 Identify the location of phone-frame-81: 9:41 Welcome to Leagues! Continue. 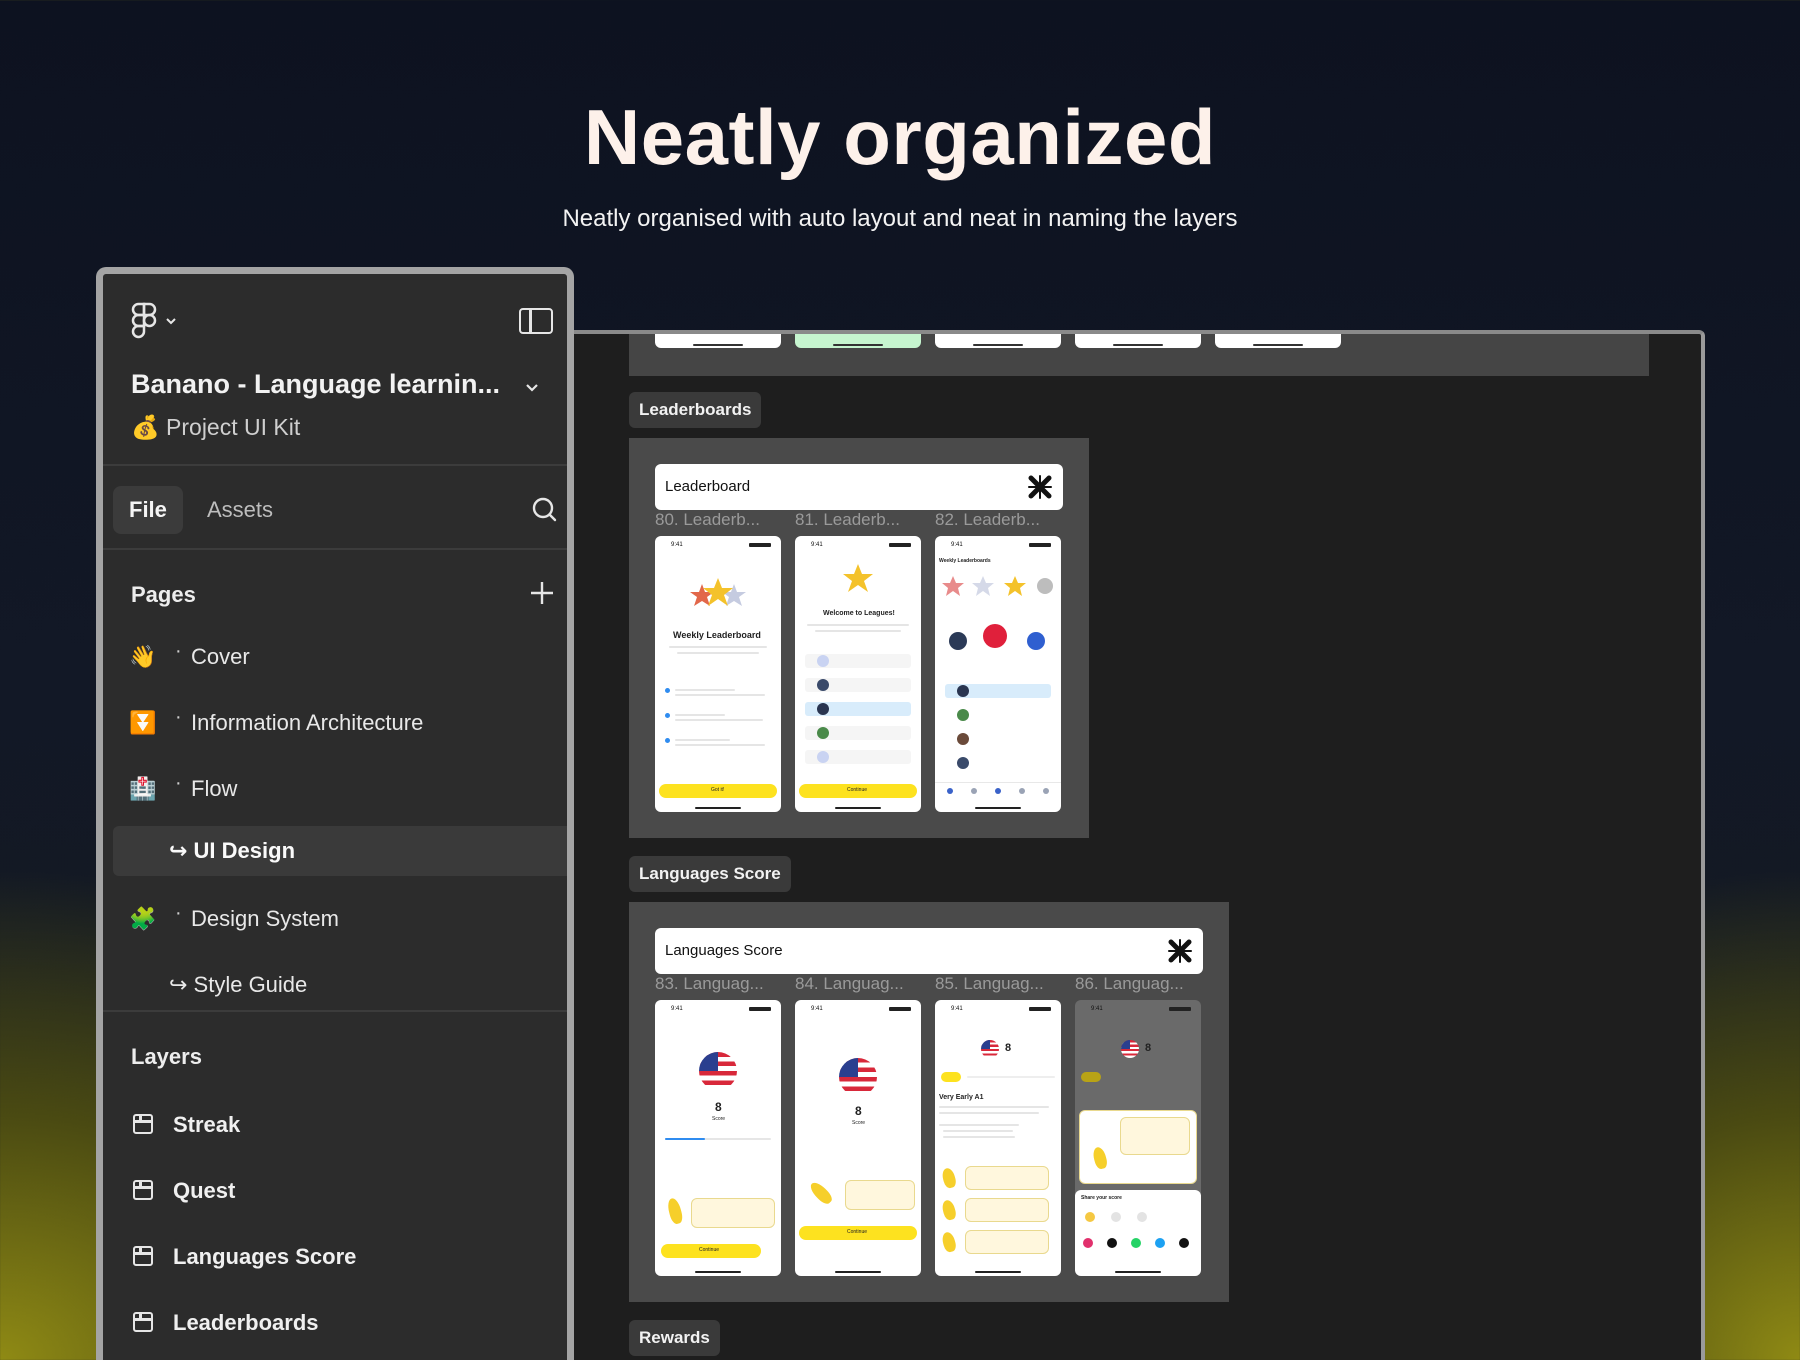
(858, 674).